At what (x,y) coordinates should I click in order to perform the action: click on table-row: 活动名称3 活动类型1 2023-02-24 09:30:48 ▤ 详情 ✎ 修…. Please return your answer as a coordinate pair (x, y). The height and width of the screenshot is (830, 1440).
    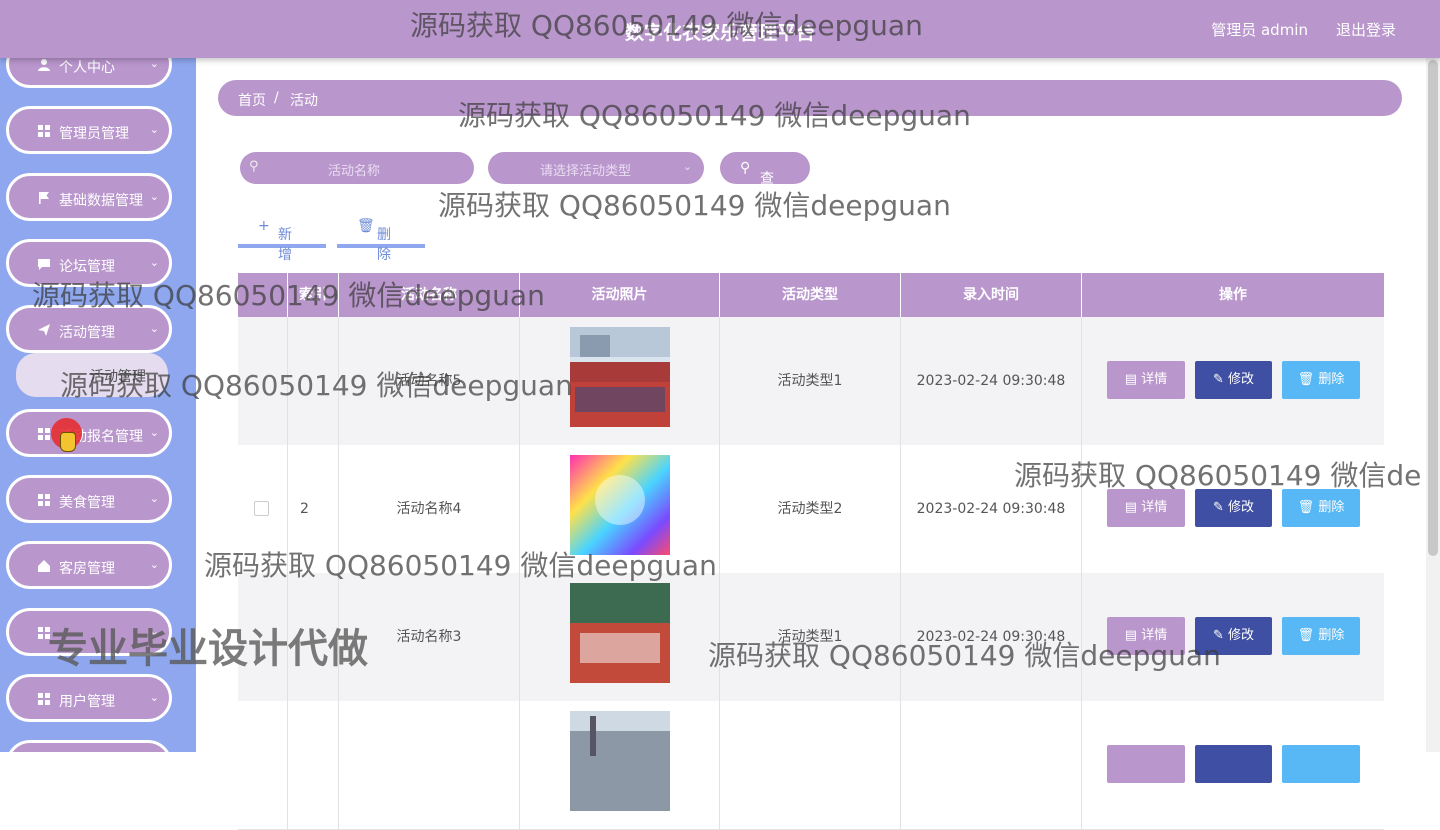
    Looking at the image, I should click on (811, 637).